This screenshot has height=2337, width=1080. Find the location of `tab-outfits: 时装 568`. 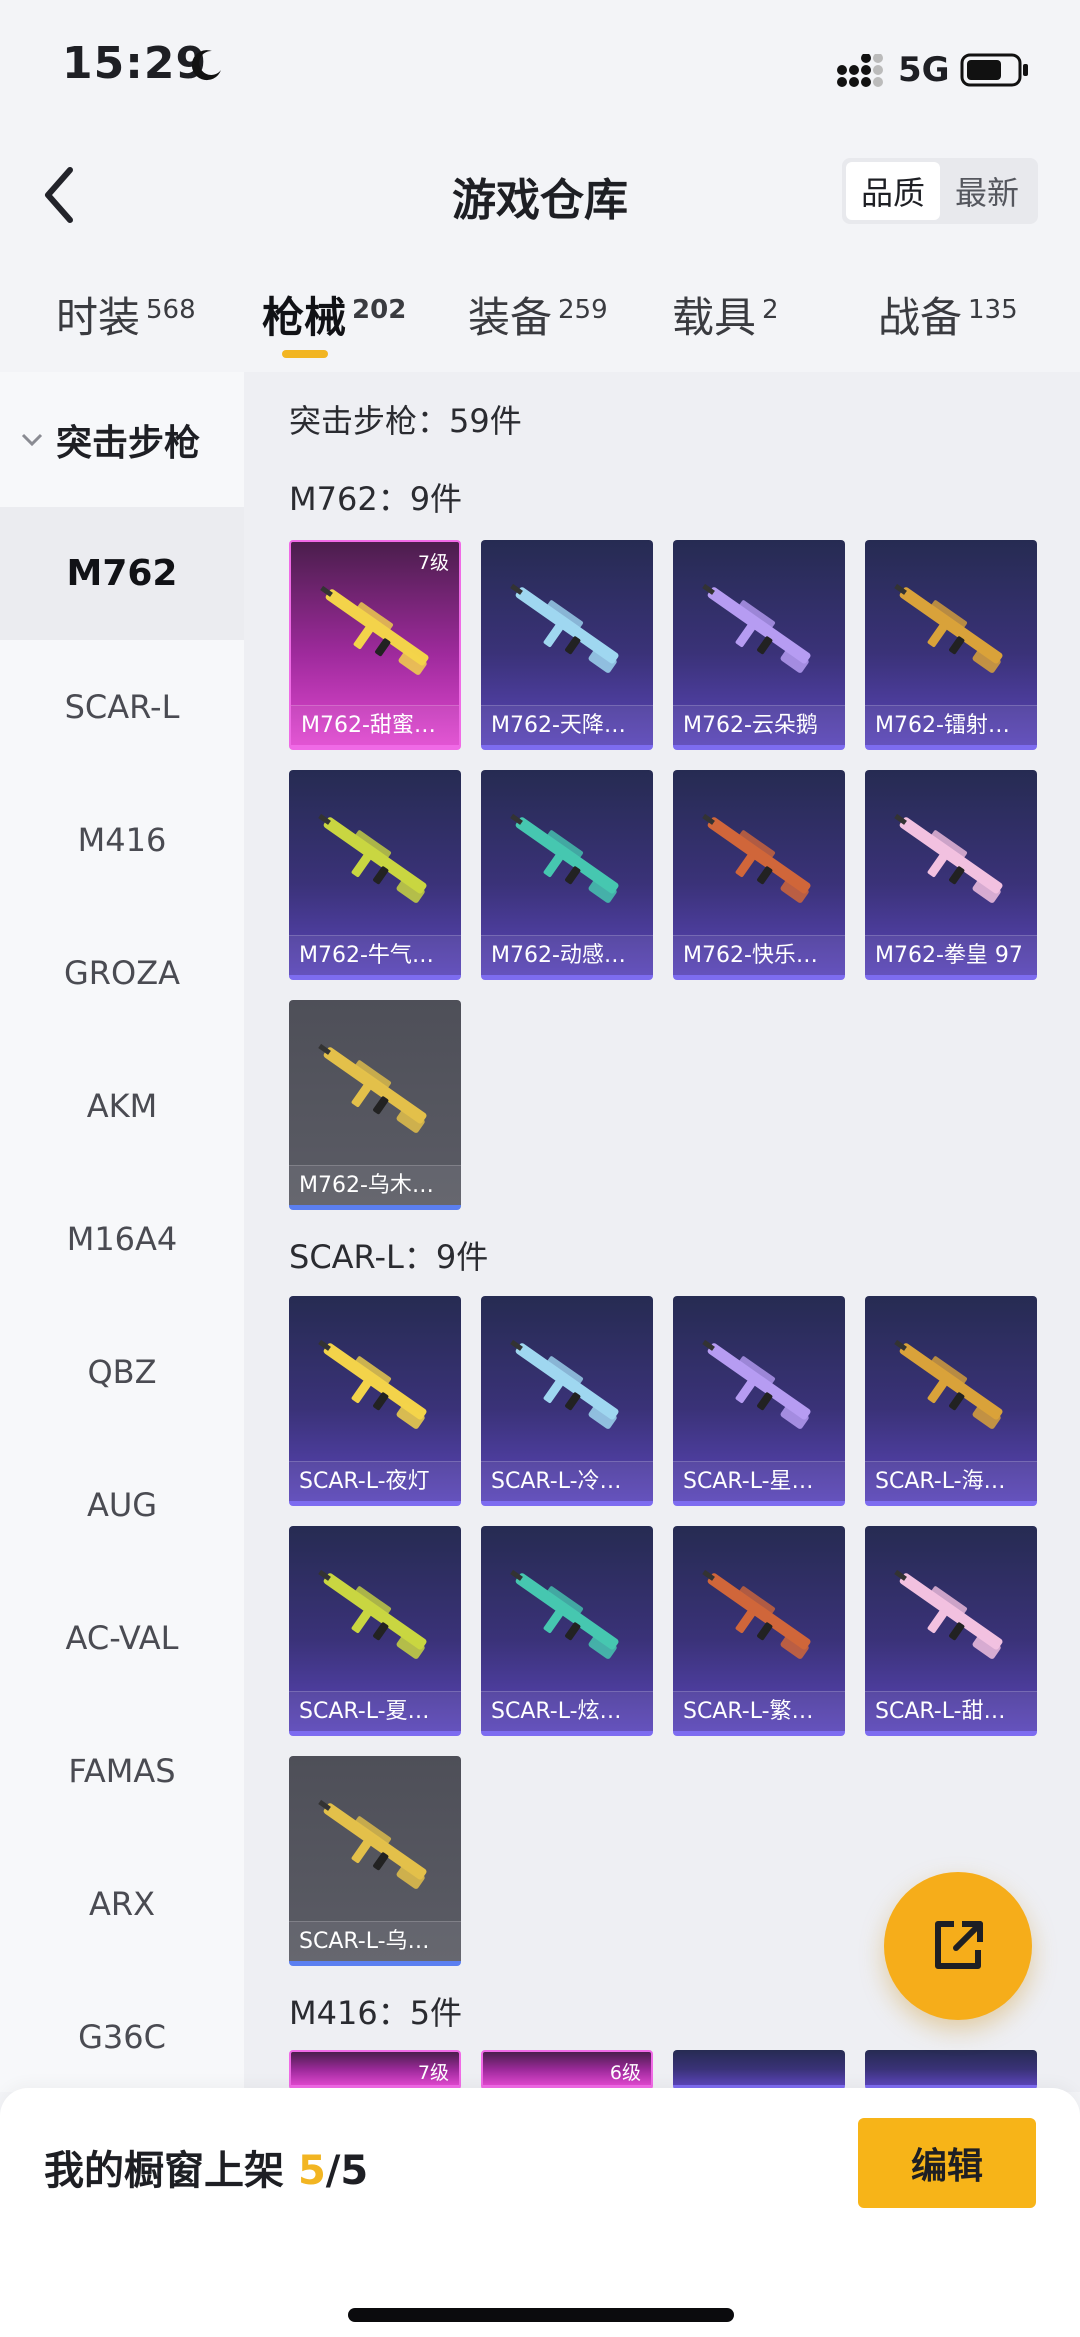

tab-outfits: 时装 568 is located at coordinates (126, 314).